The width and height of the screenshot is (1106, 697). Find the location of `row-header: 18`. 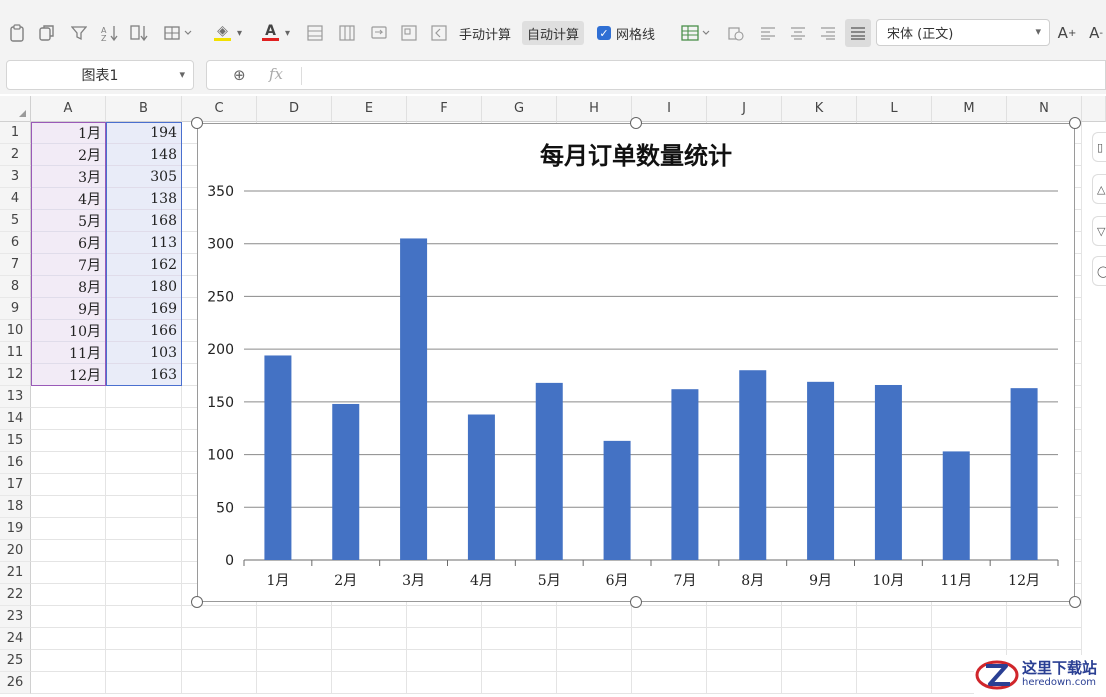

row-header: 18 is located at coordinates (15, 507).